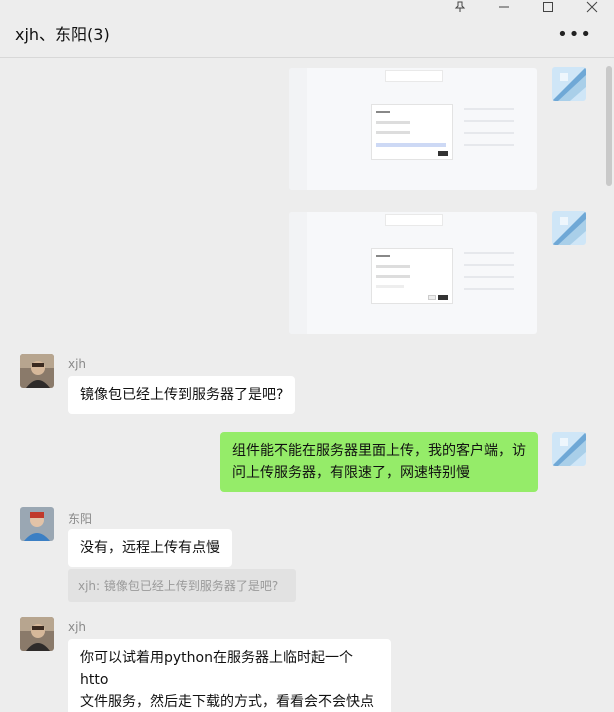 Image resolution: width=614 pixels, height=712 pixels. I want to click on sender-name: 东阳, so click(80, 519).